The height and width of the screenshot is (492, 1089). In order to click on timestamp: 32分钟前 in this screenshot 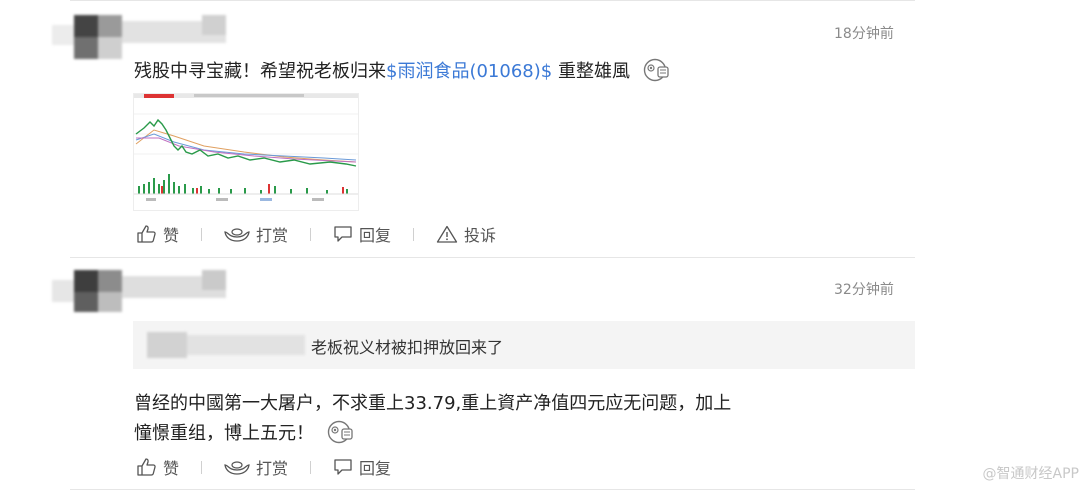, I will do `click(864, 290)`.